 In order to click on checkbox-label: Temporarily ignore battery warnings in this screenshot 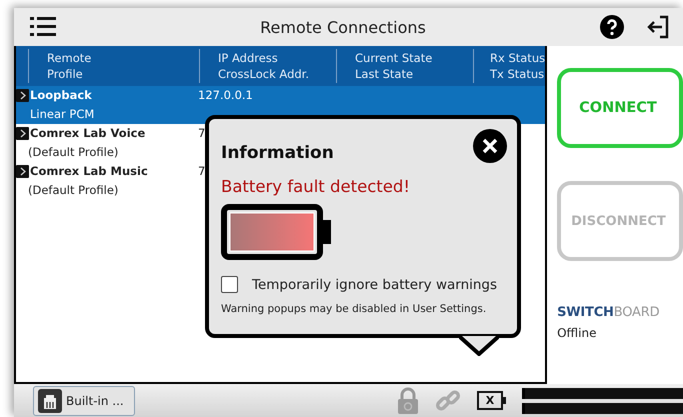, I will do `click(375, 284)`.